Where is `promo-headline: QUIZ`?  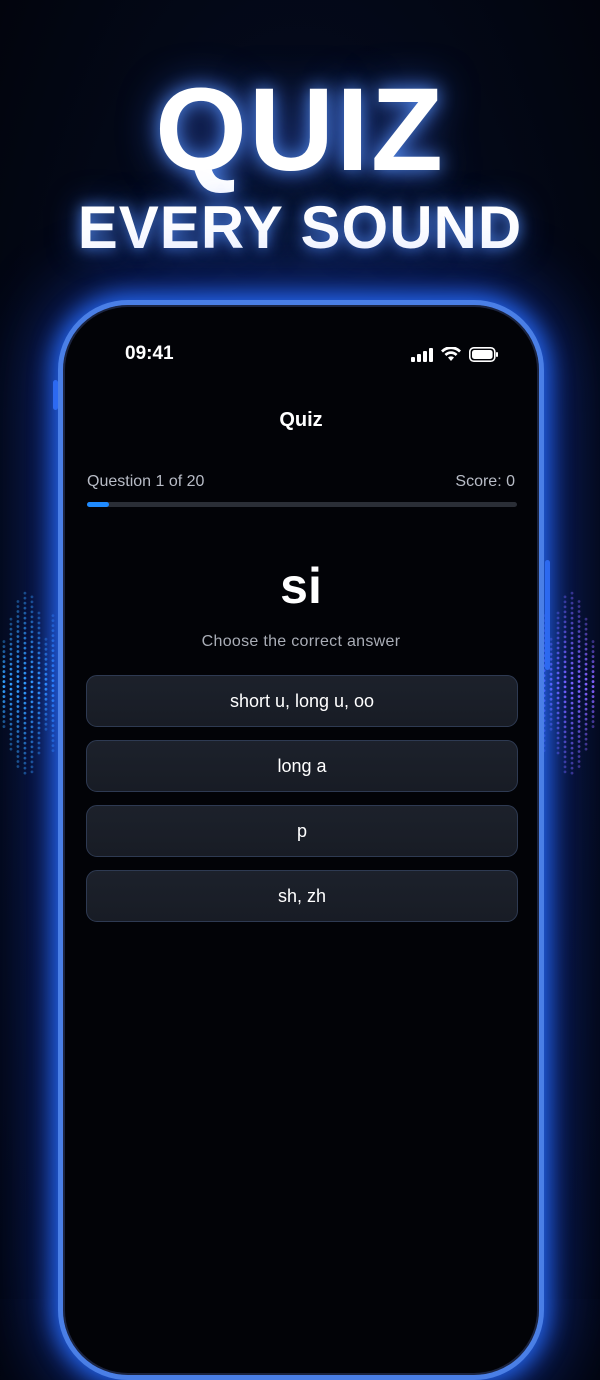 promo-headline: QUIZ is located at coordinates (300, 130).